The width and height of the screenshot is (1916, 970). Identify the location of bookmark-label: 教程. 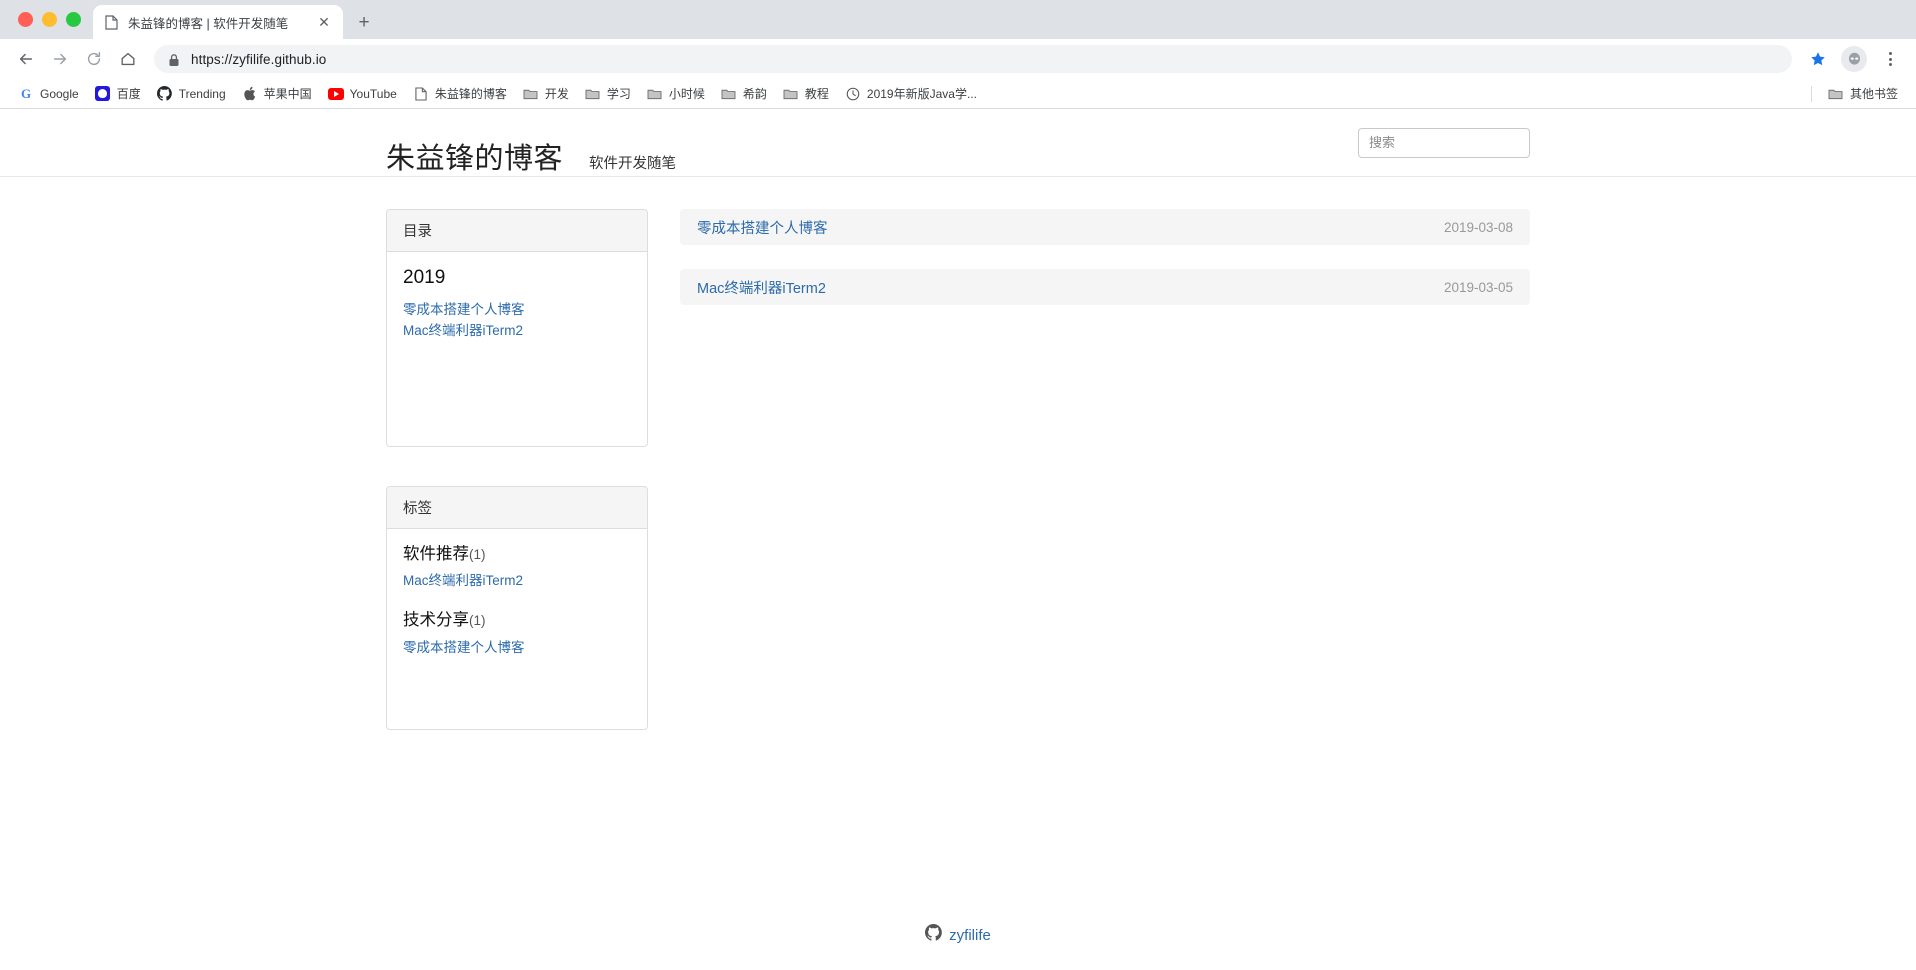
(816, 94).